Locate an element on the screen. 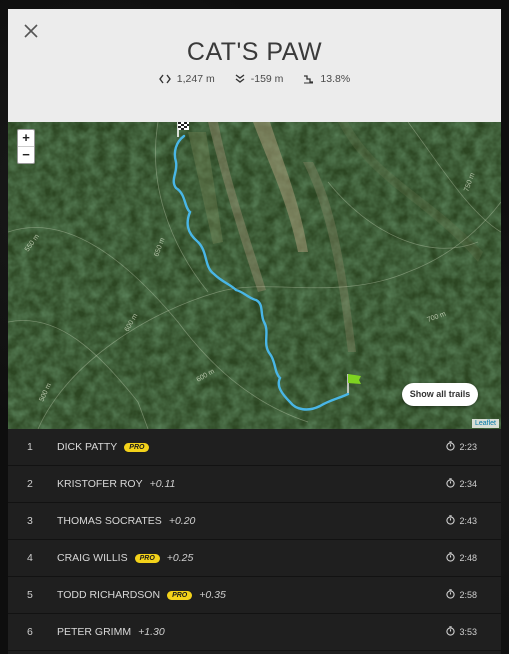  rider-info: CRAIG WILLIS PRO +0.25 is located at coordinates (125, 558).